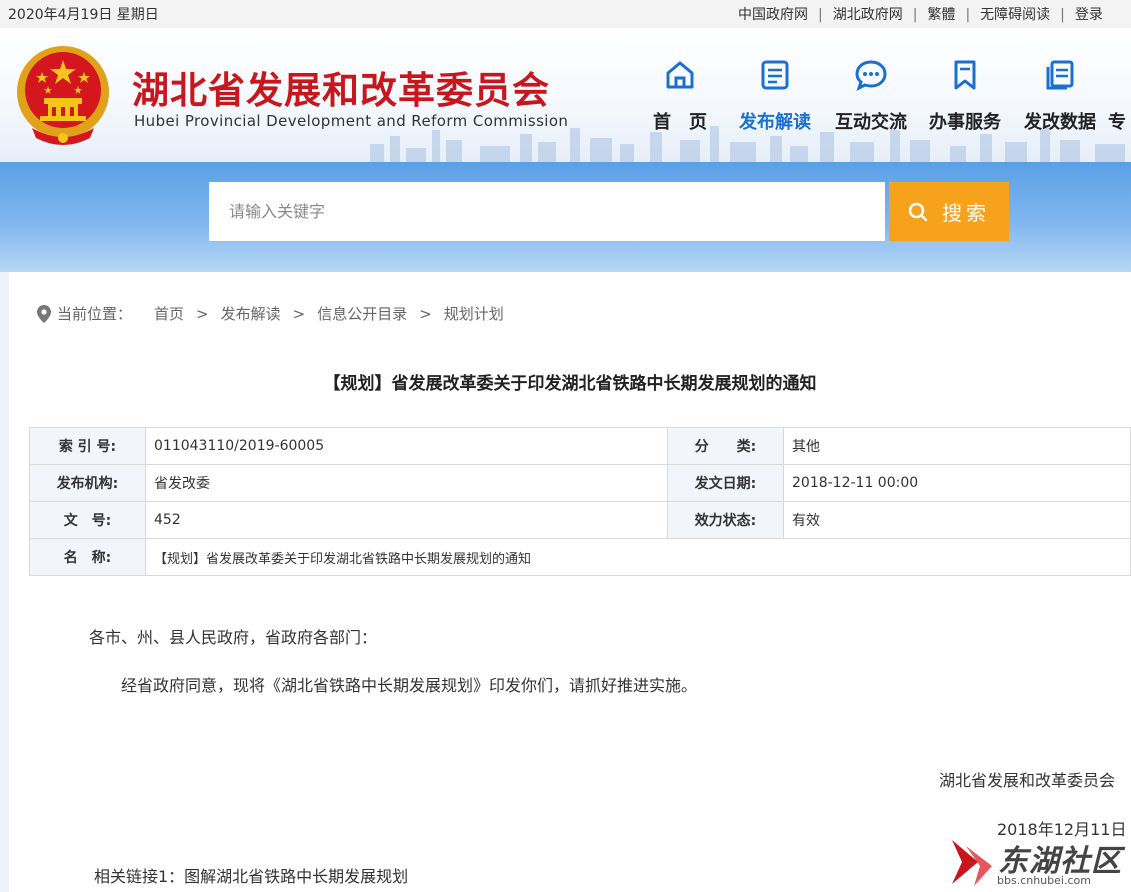  What do you see at coordinates (957, 483) in the screenshot?
I see `issue-date-value: 2018-12-11 00:00` at bounding box center [957, 483].